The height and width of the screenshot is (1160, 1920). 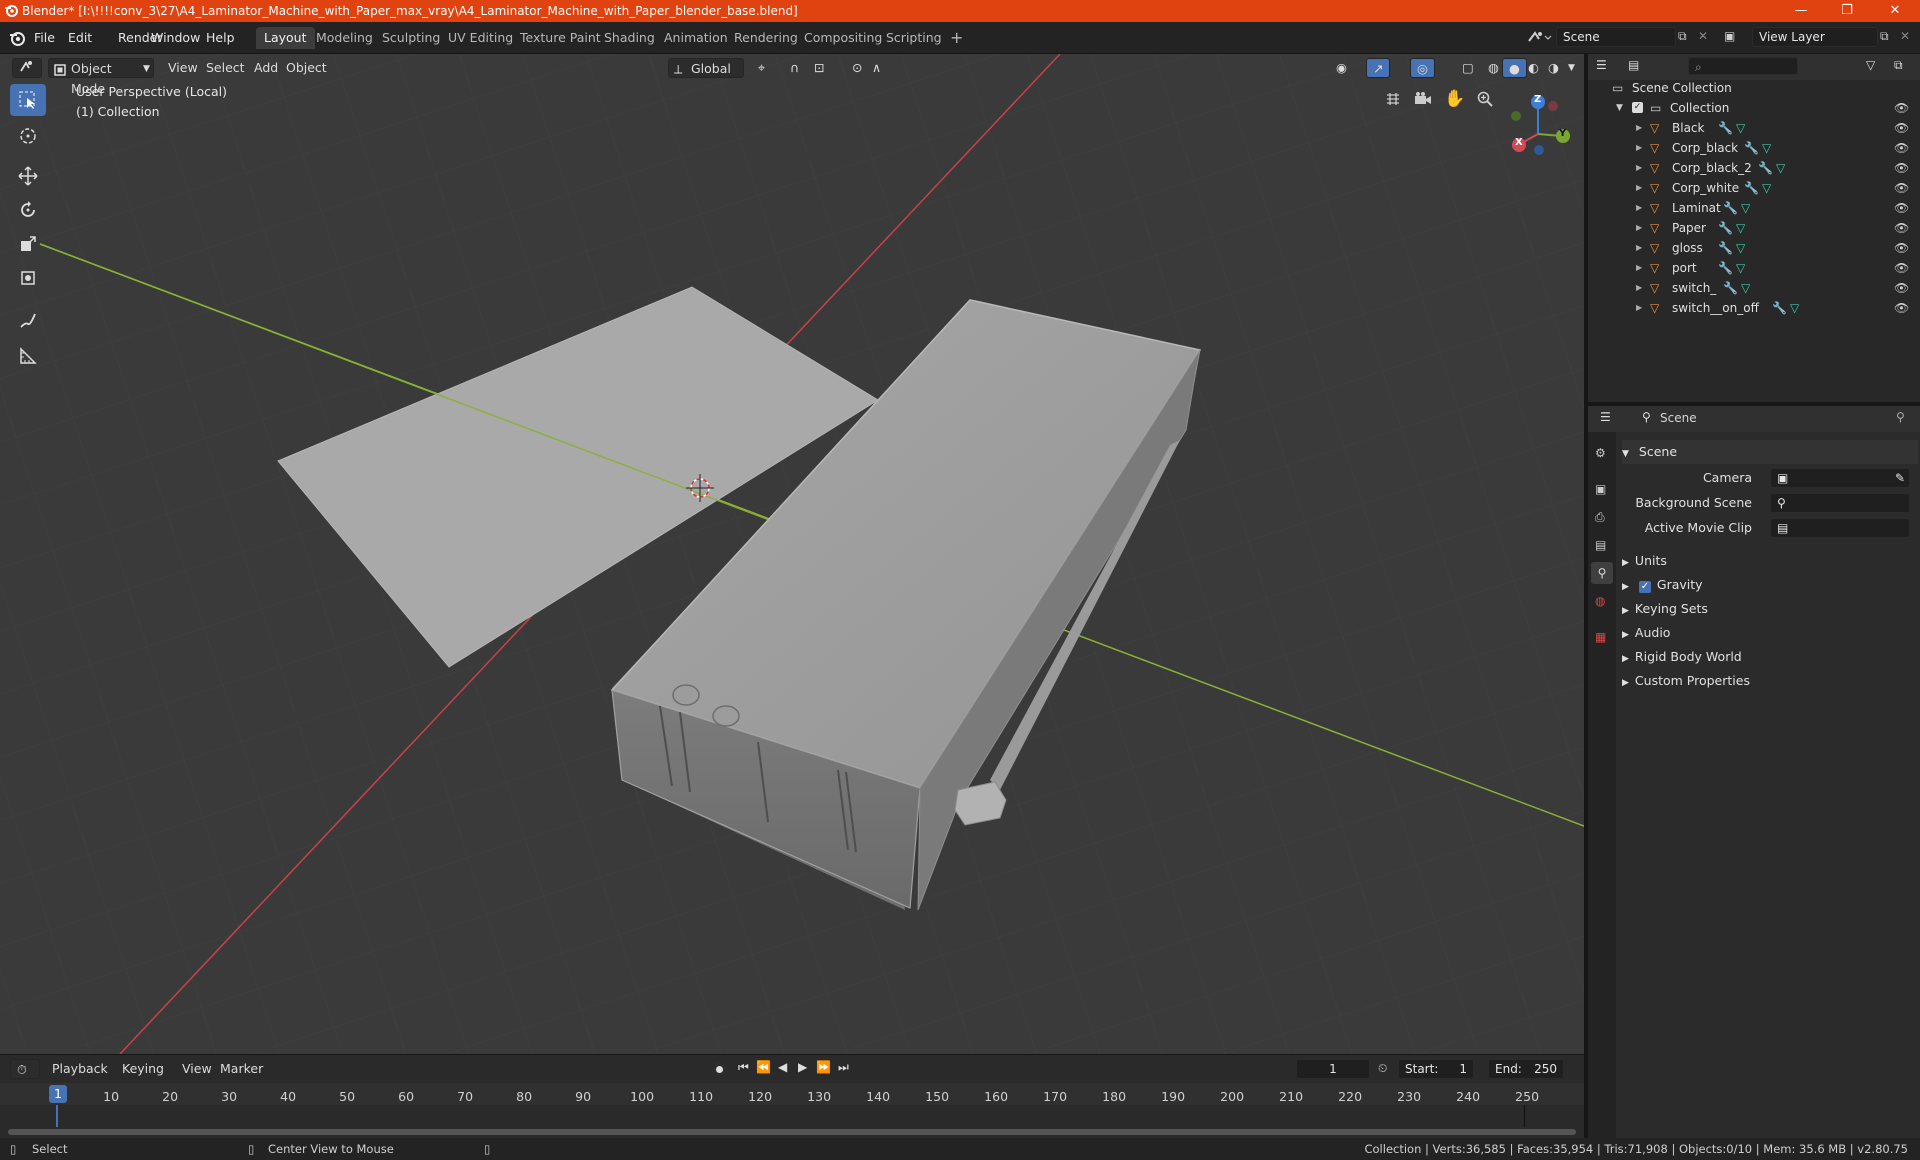 I want to click on scene-panel-header: ▼ Scene, so click(x=1770, y=452).